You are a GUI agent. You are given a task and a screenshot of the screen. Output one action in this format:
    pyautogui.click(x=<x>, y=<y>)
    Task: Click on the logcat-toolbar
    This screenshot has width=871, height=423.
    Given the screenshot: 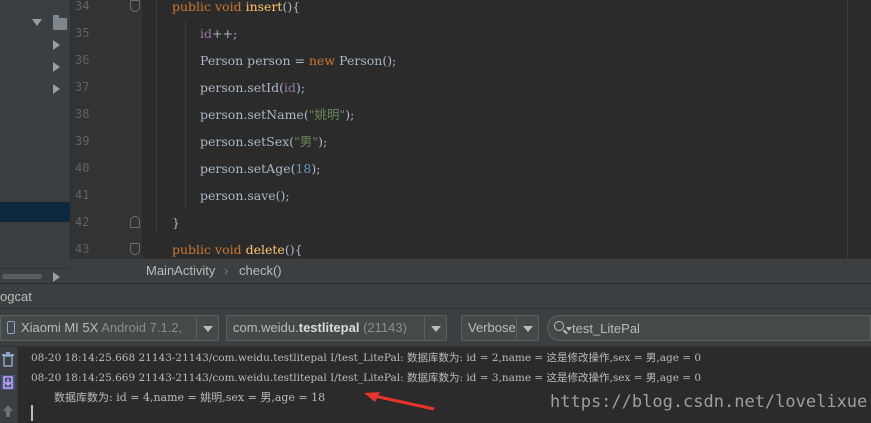 What is the action you would take?
    pyautogui.click(x=9, y=385)
    